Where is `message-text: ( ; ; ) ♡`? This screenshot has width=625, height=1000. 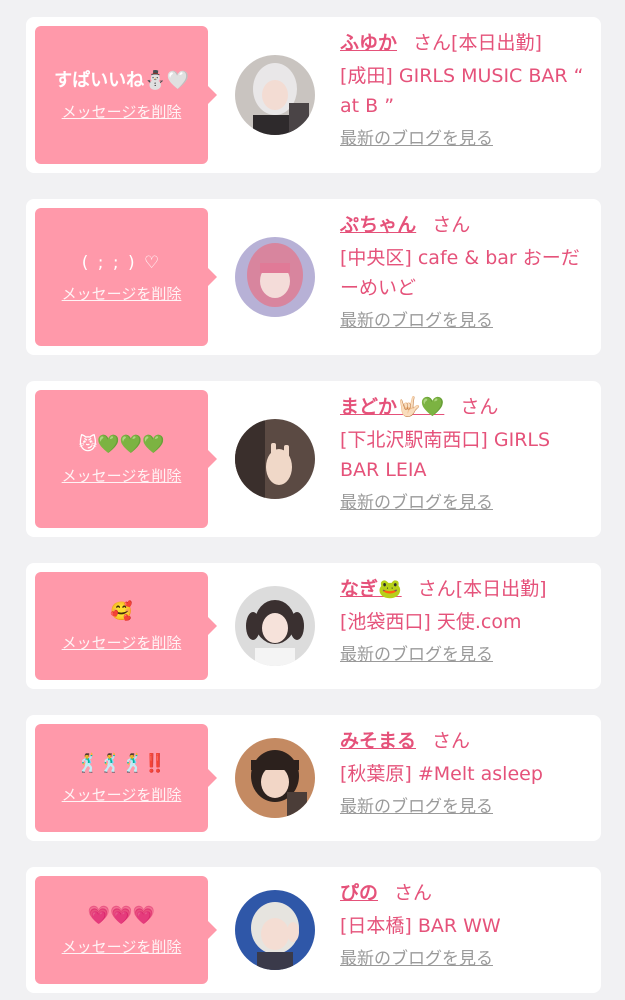 message-text: ( ; ; ) ♡ is located at coordinates (121, 262).